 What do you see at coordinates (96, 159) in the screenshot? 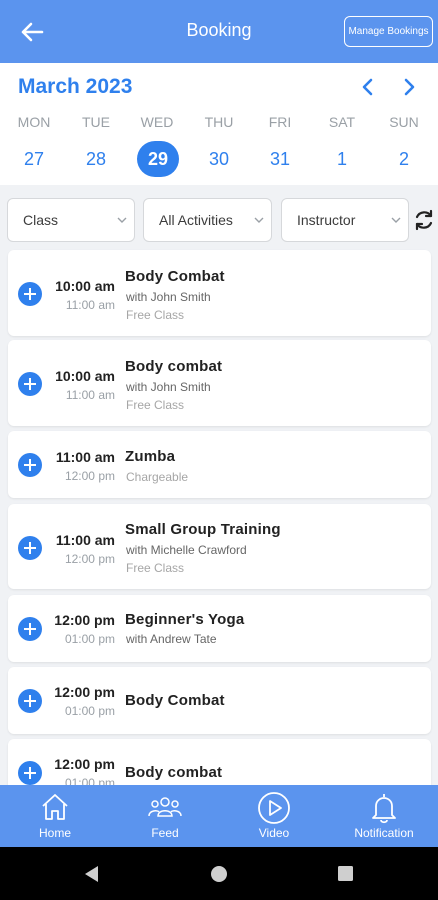
I see `date-cell: 28` at bounding box center [96, 159].